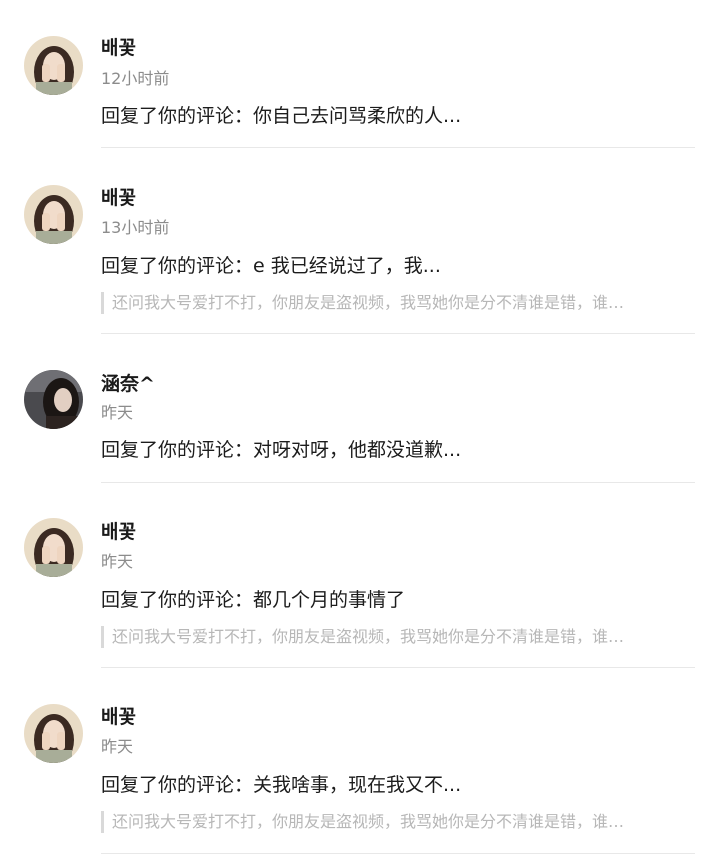 Image resolution: width=719 pixels, height=860 pixels. I want to click on reply-prefix: 回复了你的评论：, so click(177, 785).